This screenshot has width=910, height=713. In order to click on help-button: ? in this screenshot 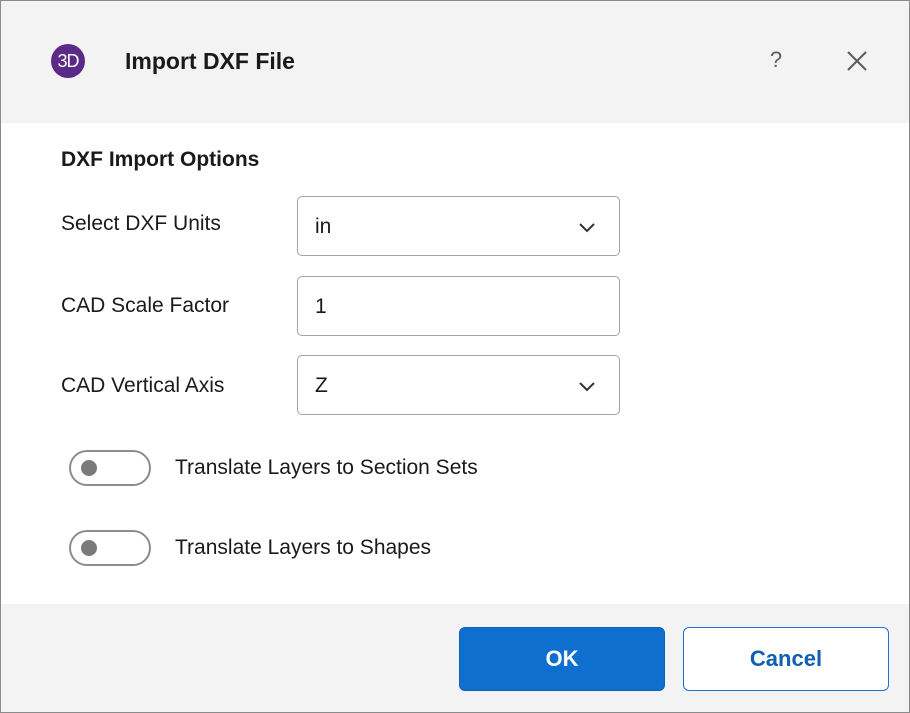, I will do `click(776, 60)`.